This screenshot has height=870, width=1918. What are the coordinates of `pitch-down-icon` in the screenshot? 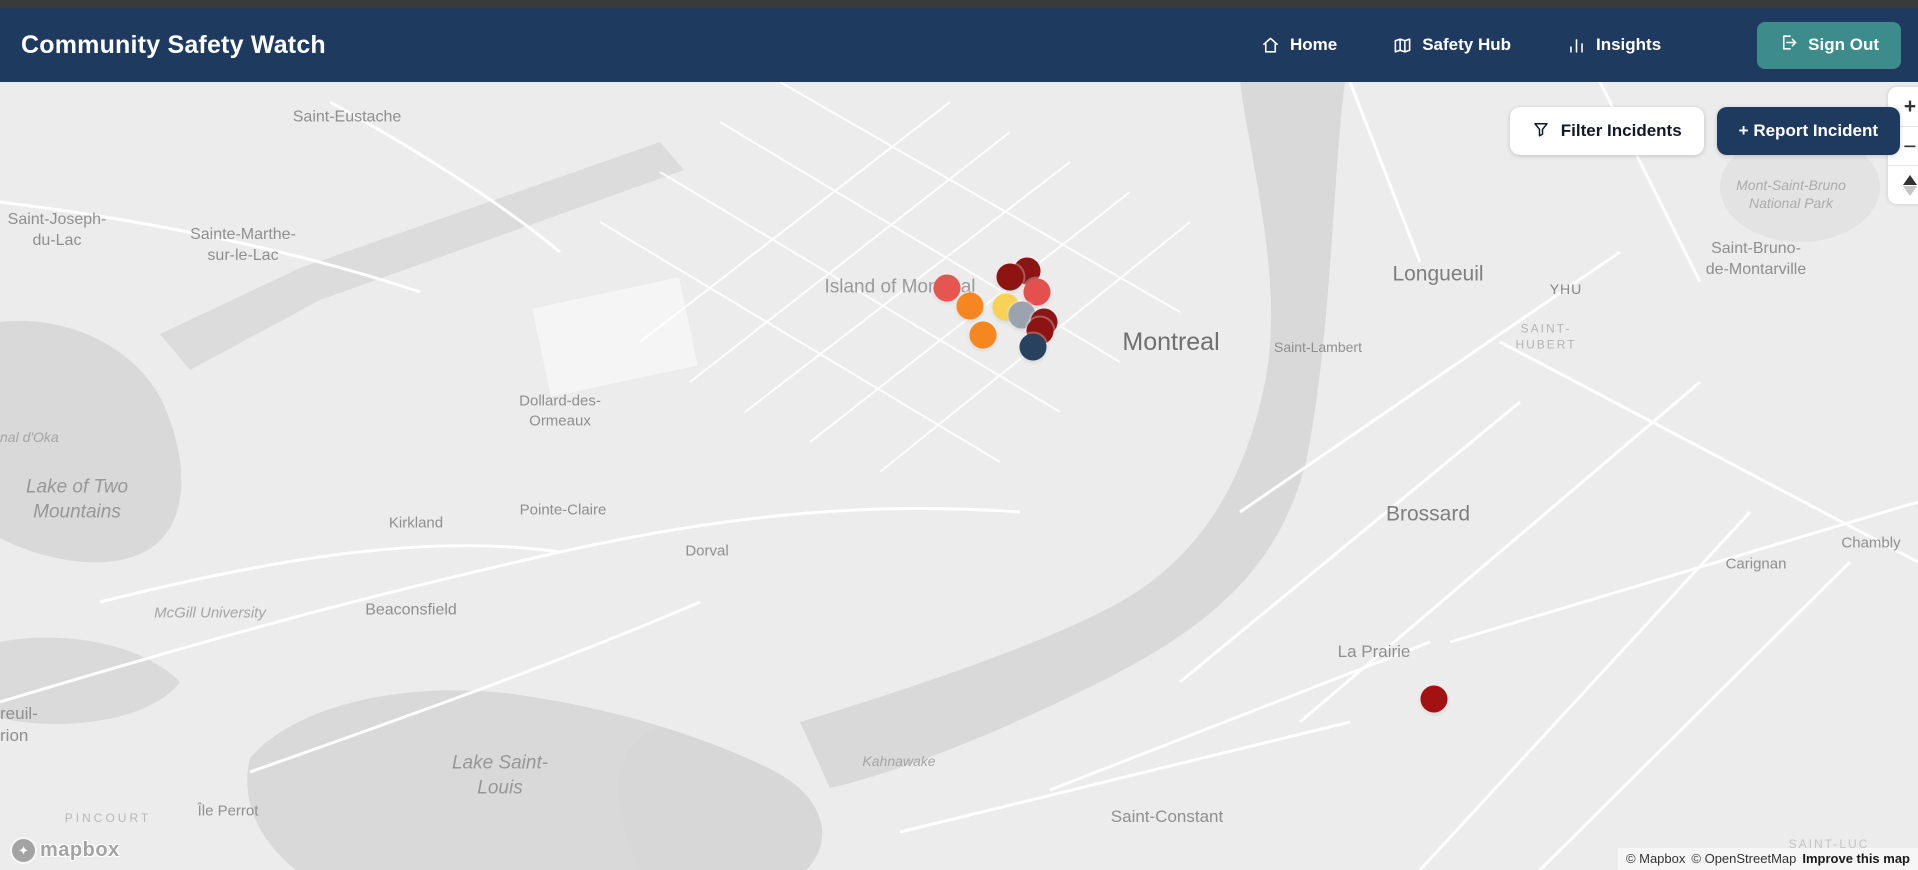 It's located at (1910, 190).